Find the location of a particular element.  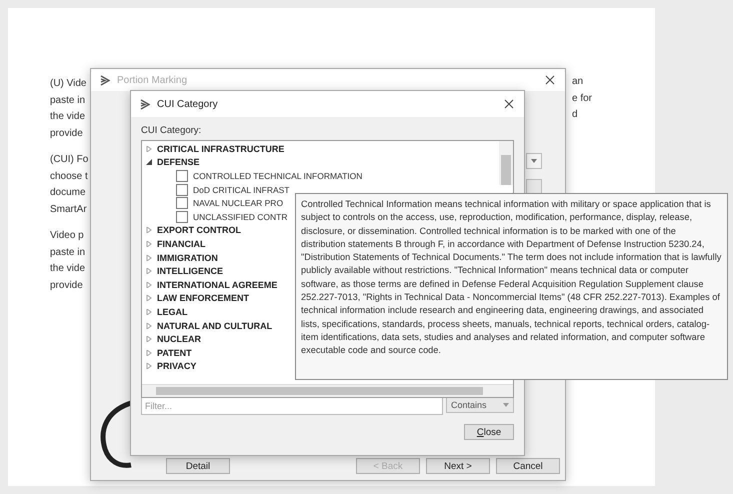

tree-item: EXPORT CONTROL is located at coordinates (199, 230).